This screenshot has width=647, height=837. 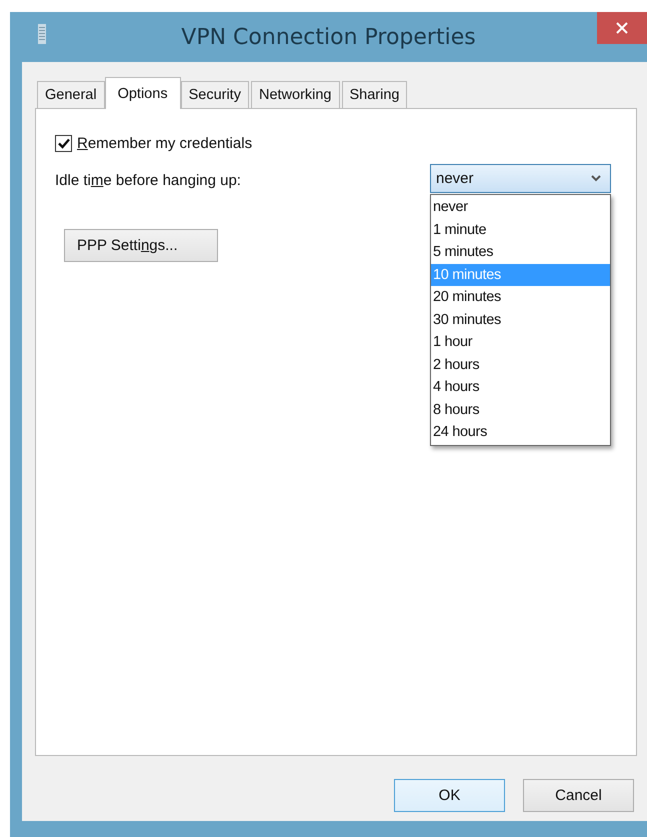 What do you see at coordinates (148, 180) in the screenshot?
I see `field-label: Idle time before hanging up:` at bounding box center [148, 180].